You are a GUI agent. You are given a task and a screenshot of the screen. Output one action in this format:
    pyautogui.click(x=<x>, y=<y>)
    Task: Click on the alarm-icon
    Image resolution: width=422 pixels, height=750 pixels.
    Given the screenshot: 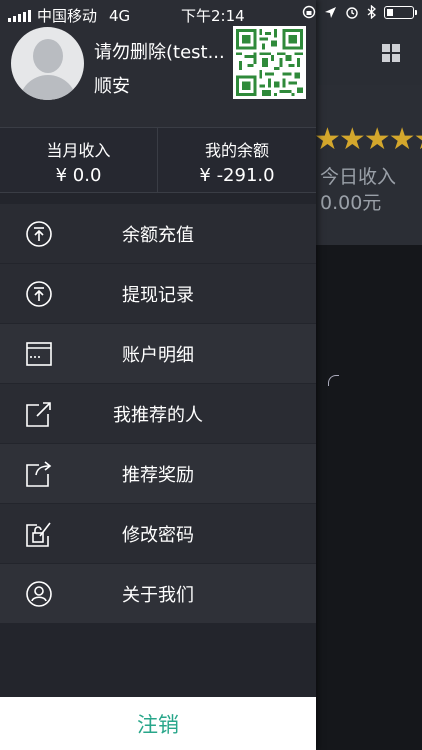 What is the action you would take?
    pyautogui.click(x=352, y=13)
    